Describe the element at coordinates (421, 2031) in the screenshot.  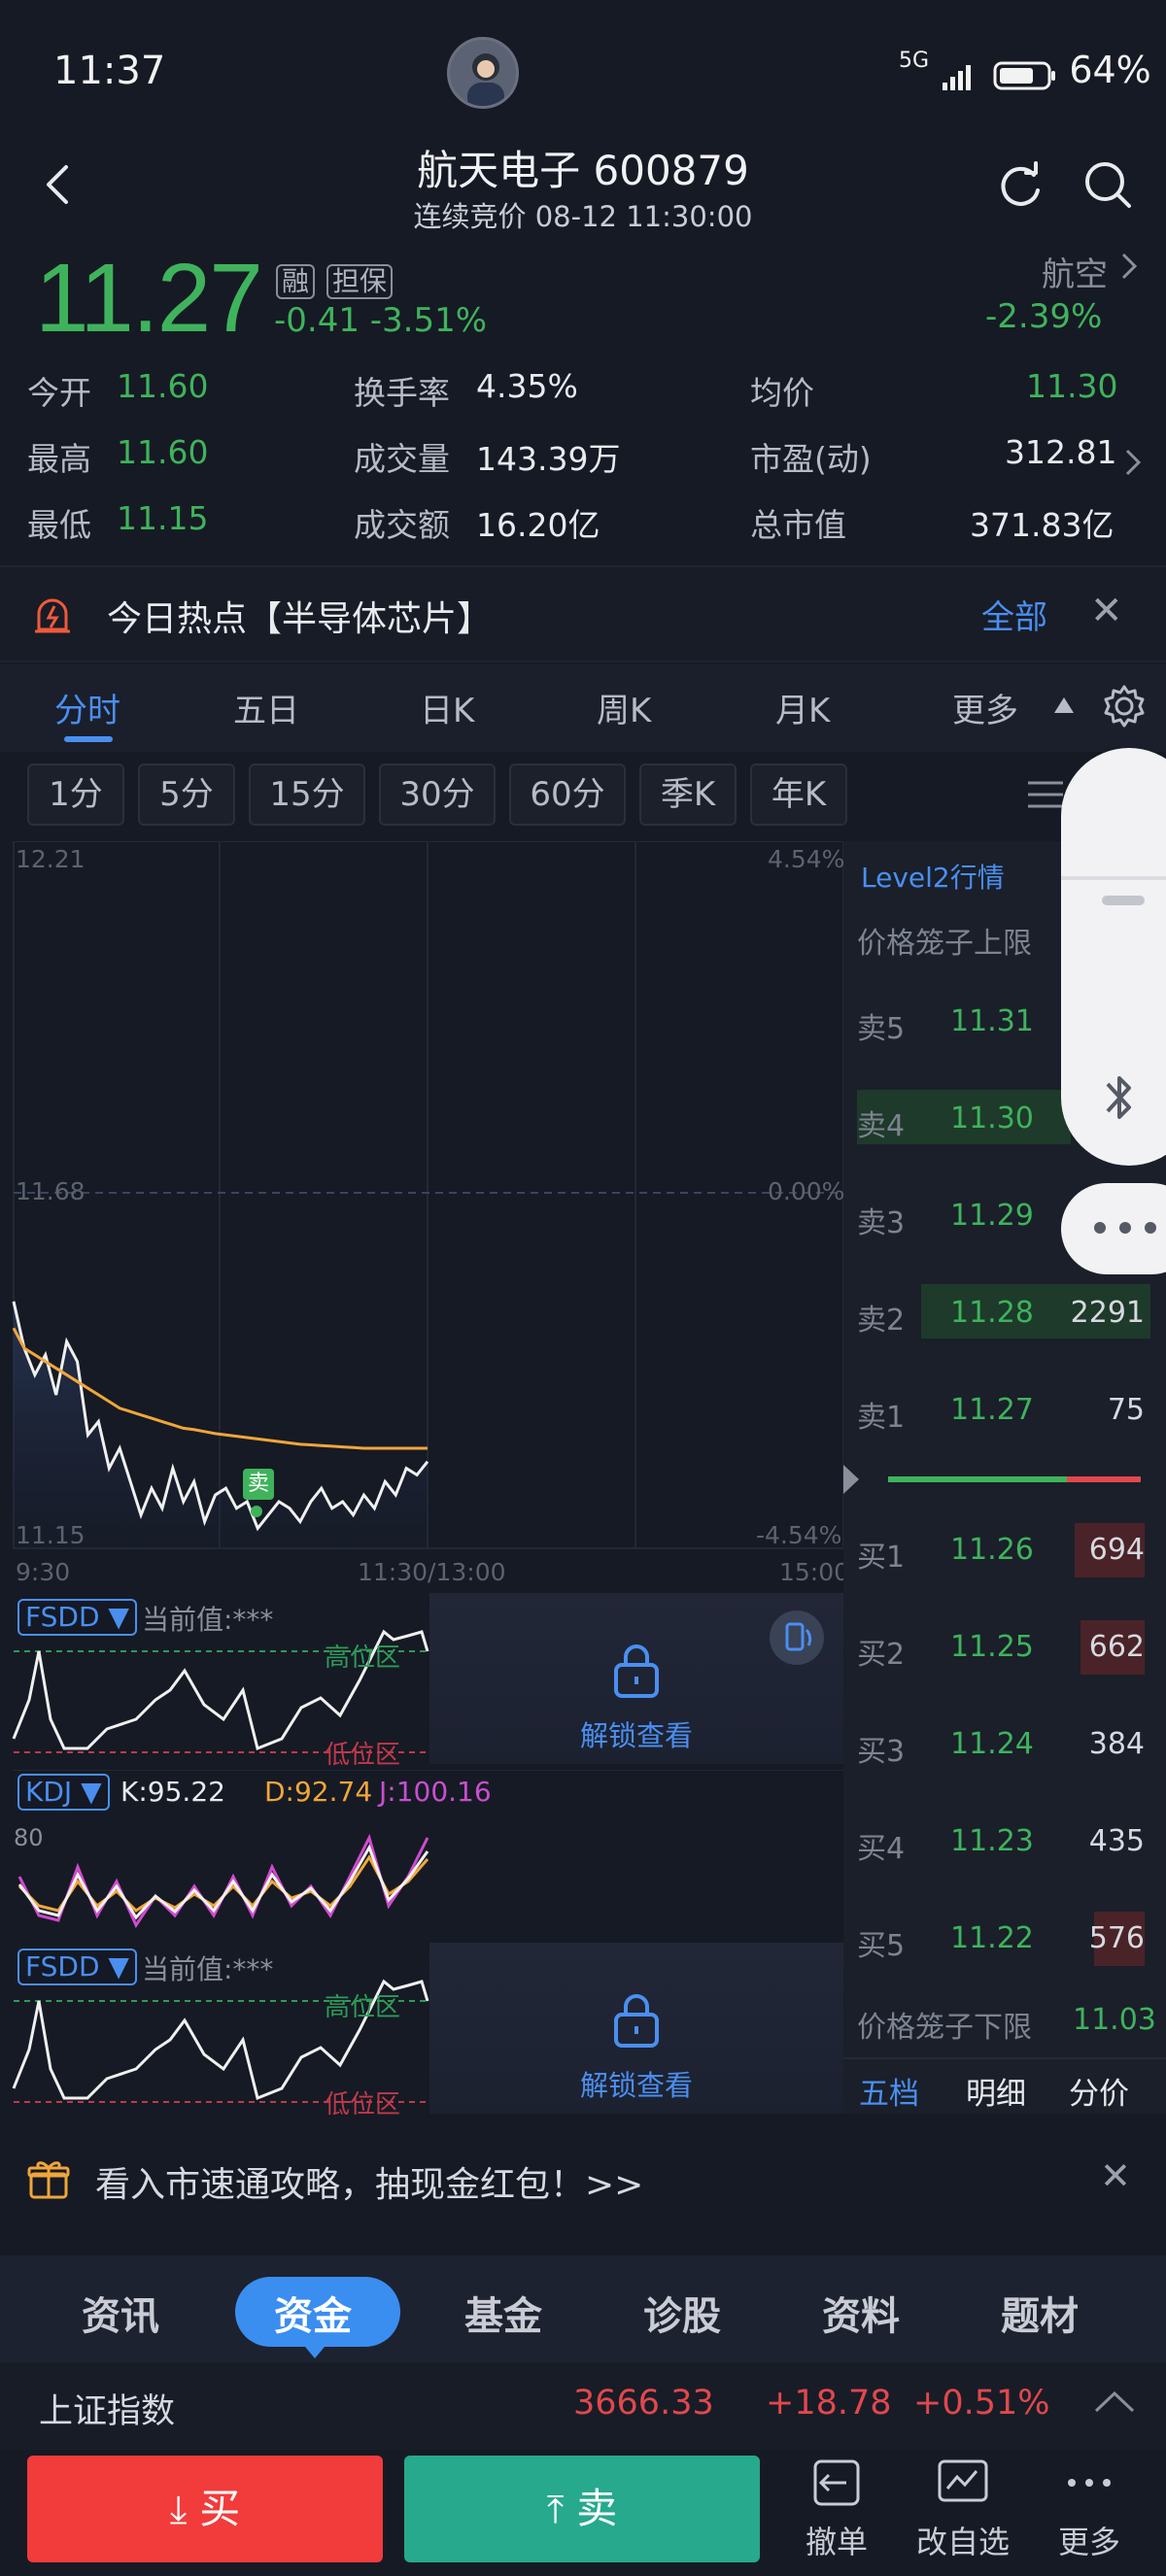
I see `fsdd-panel-2: FSDD ▼ 当前值:*** 高位区 低位区 解锁查看` at that location.